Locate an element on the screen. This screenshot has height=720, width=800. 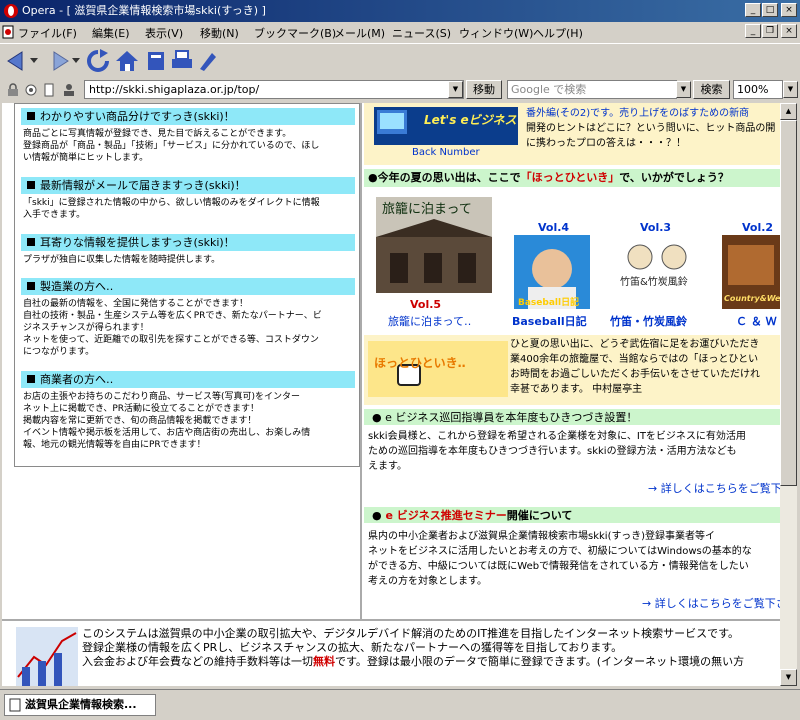
back-arrow-icon is located at coordinates (17, 61).